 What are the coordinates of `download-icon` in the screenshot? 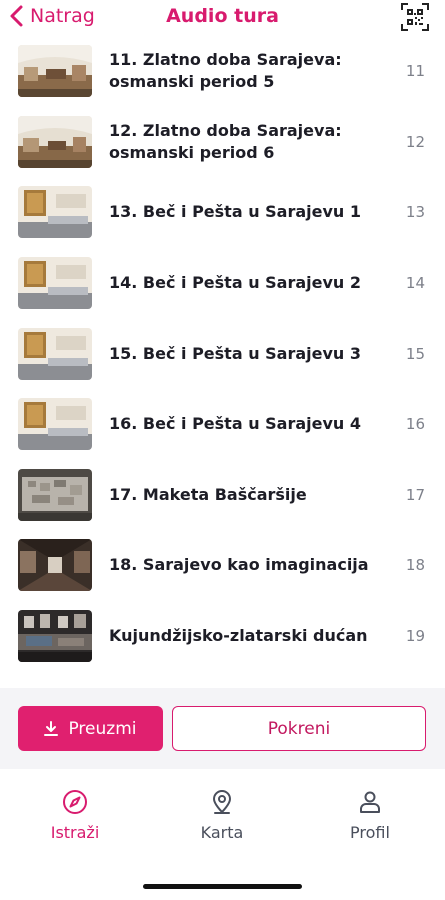 It's located at (51, 728).